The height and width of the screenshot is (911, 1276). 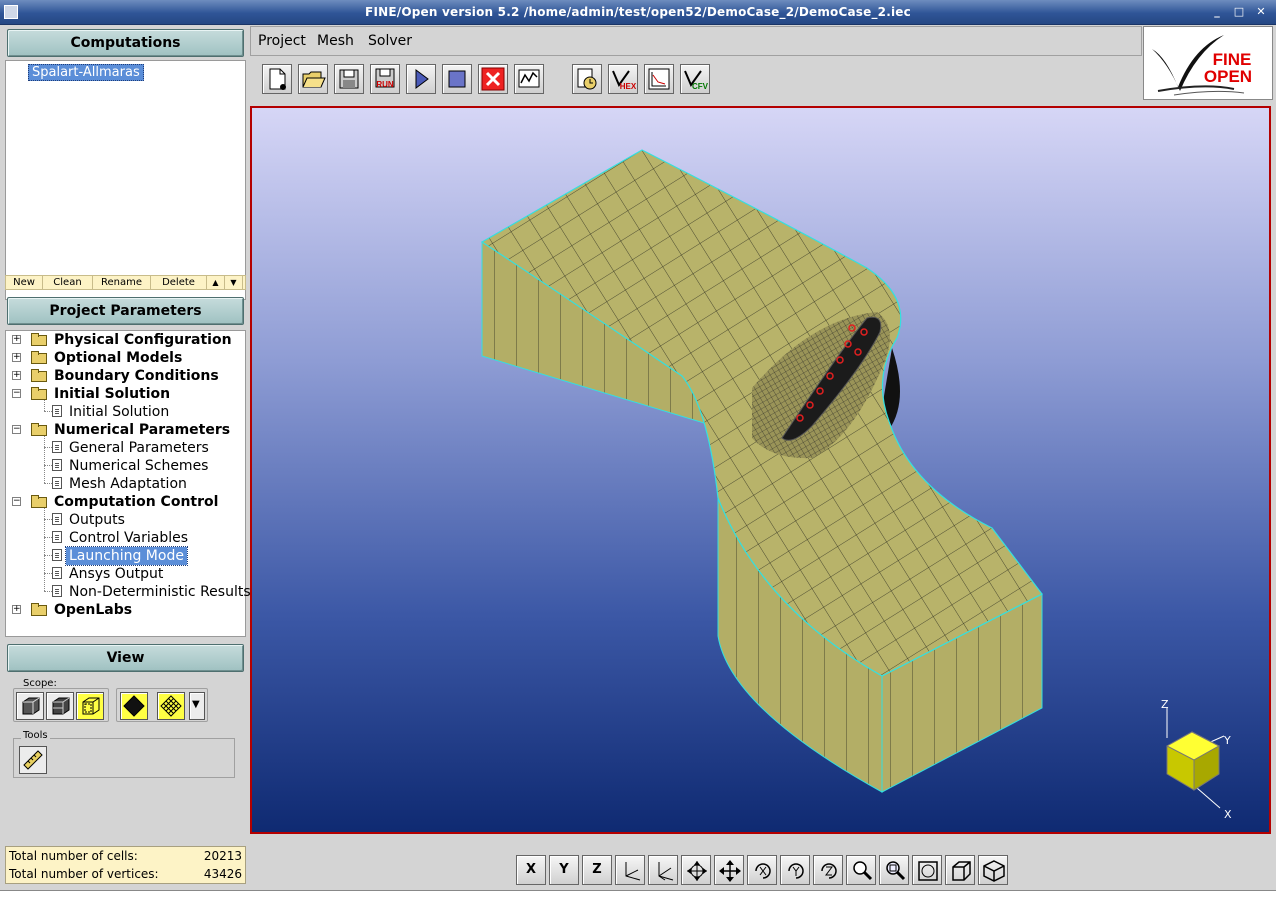 What do you see at coordinates (125, 658) in the screenshot?
I see `view-header-button: View` at bounding box center [125, 658].